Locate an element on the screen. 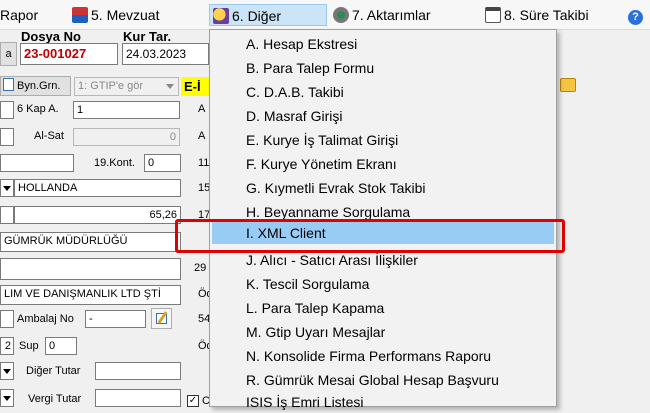  menu-aktarimlar: 7. Aktarımlar is located at coordinates (382, 15).